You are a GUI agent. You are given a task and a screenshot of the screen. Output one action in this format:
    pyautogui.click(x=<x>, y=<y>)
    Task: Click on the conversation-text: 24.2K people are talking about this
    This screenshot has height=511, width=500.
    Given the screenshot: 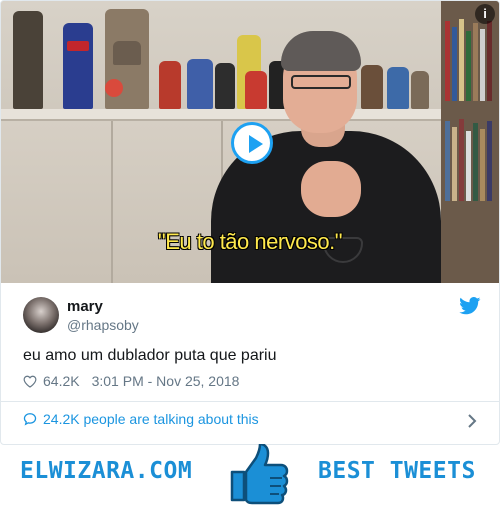 What is the action you would take?
    pyautogui.click(x=151, y=419)
    